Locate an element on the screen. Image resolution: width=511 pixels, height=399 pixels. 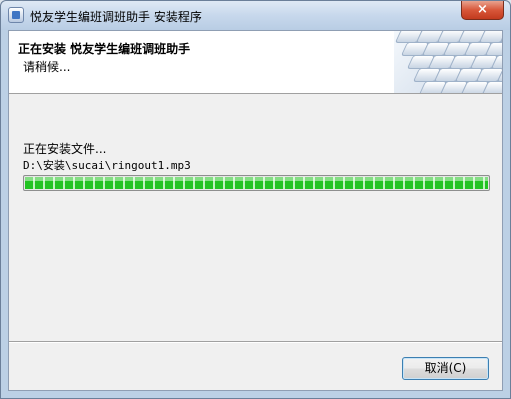
window-title: 悦友学生编班调班助手 安装程序 is located at coordinates (116, 17).